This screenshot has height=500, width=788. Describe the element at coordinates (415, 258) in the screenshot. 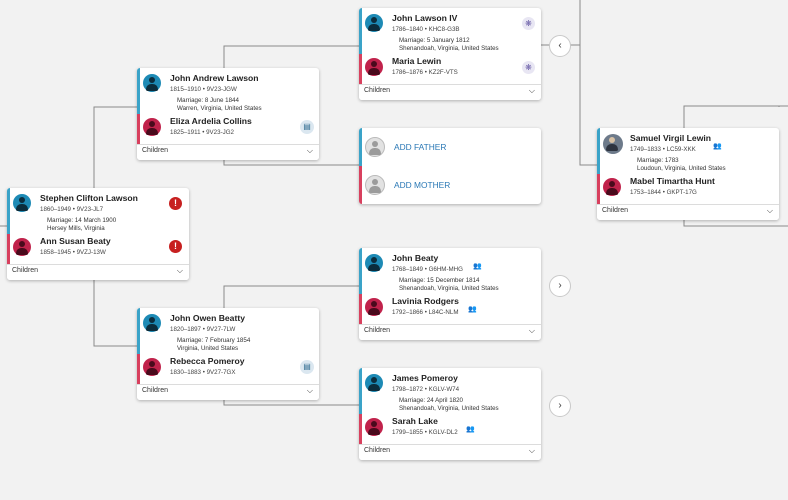

I see `husband-name: John Beaty` at that location.